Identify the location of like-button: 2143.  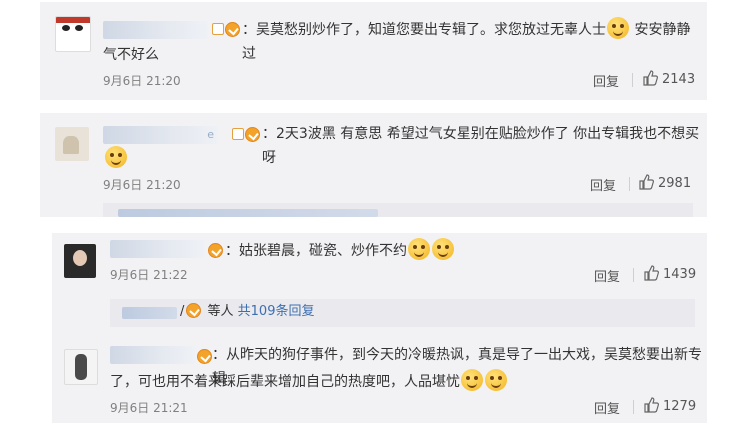
(668, 78).